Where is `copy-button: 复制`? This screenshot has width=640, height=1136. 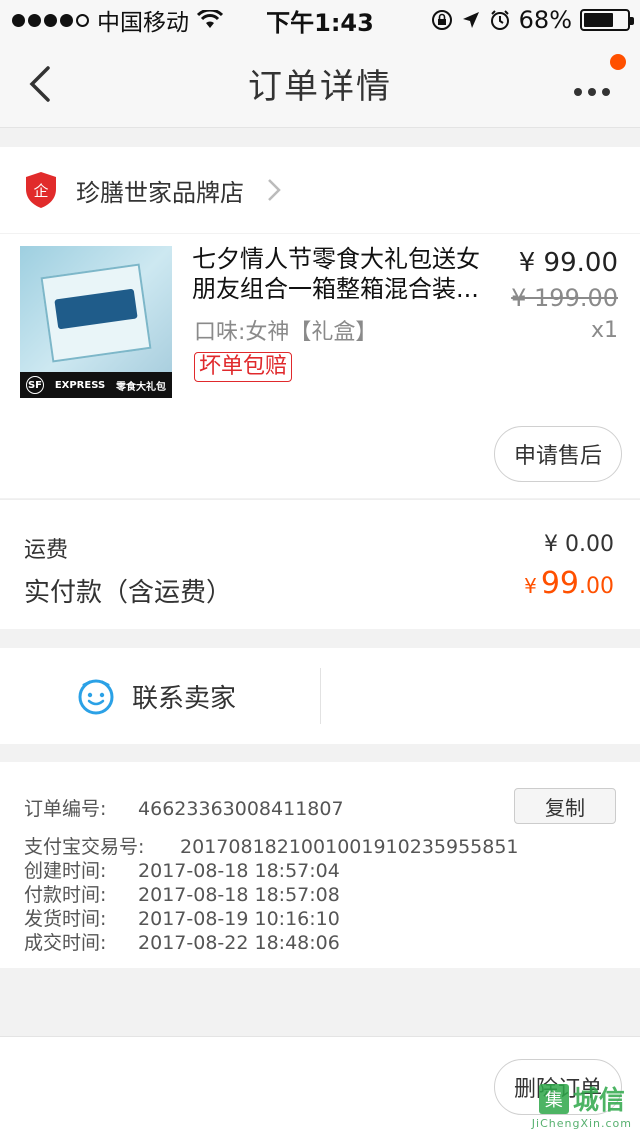
copy-button: 复制 is located at coordinates (565, 806).